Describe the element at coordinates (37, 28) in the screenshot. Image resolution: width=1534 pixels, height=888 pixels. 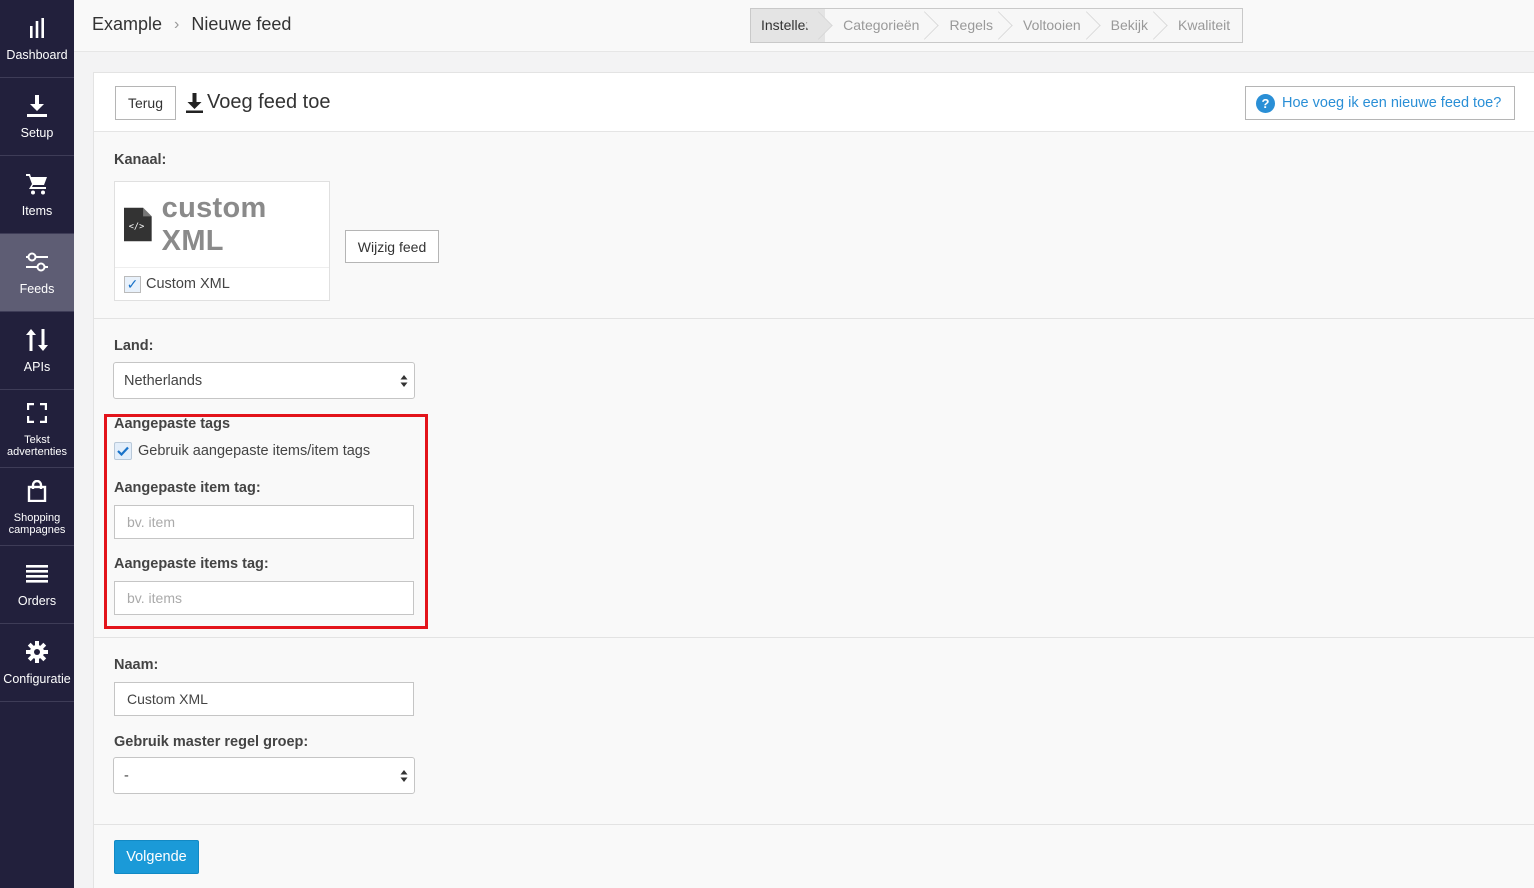
I see `bar-chart-icon` at that location.